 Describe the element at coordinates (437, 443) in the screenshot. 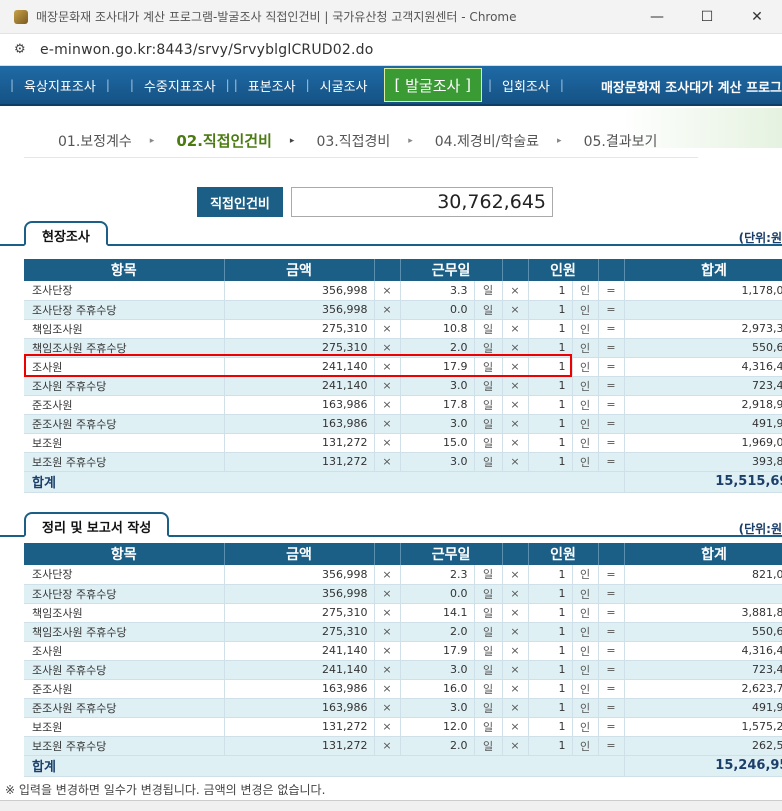

I see `row-days: 15.0` at that location.